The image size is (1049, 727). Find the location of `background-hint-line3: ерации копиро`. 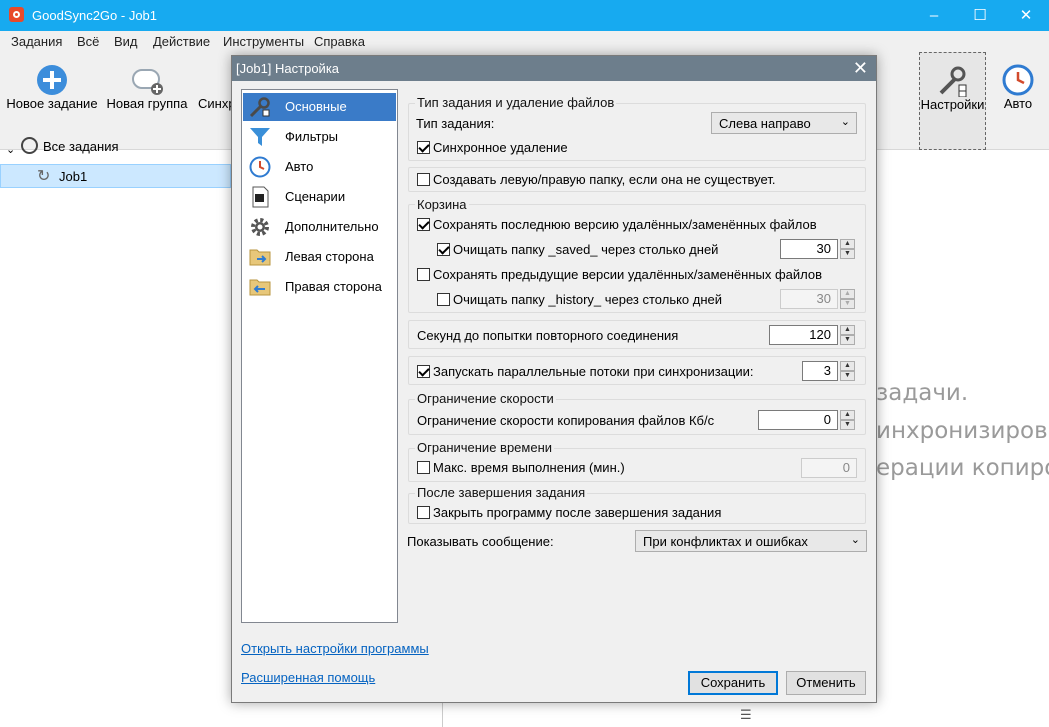

background-hint-line3: ерации копиро is located at coordinates (962, 468).